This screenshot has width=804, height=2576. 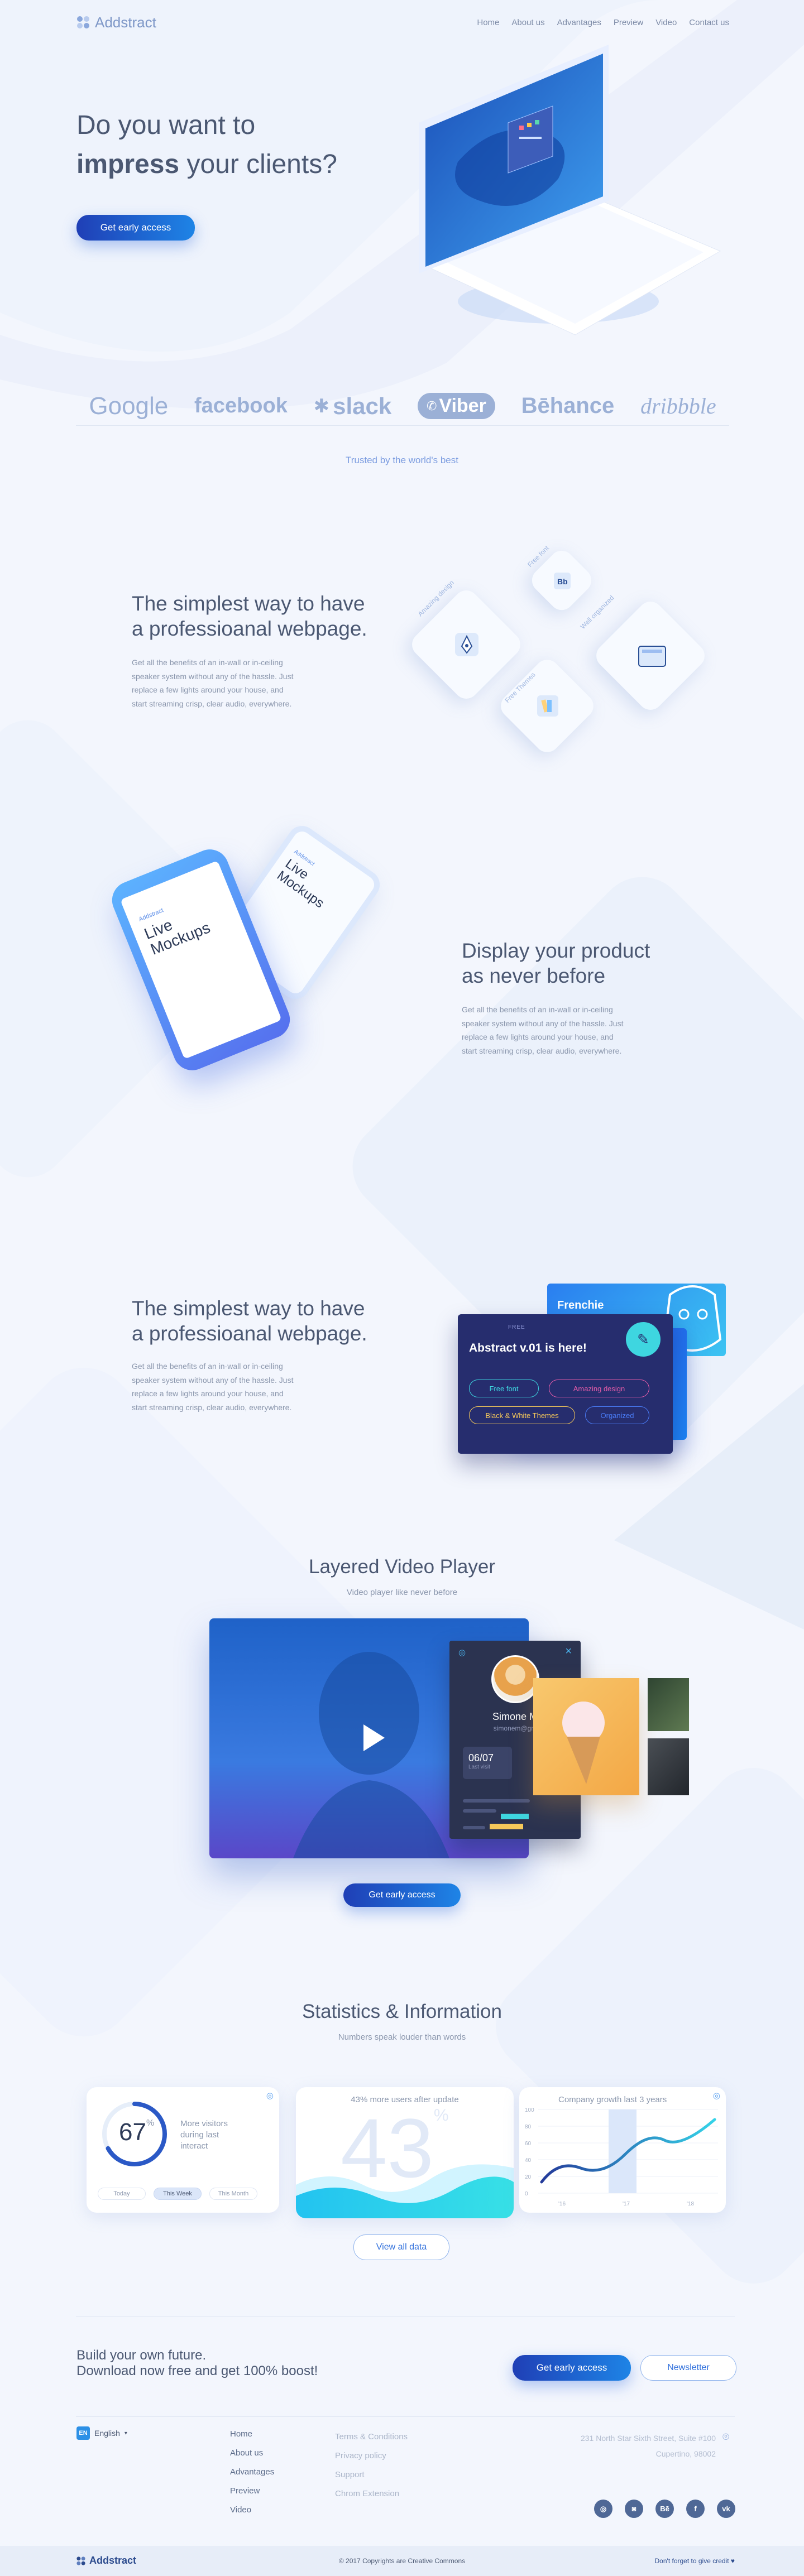 What do you see at coordinates (402, 2037) in the screenshot?
I see `stats-subtitle: Numbers speak louder than words` at bounding box center [402, 2037].